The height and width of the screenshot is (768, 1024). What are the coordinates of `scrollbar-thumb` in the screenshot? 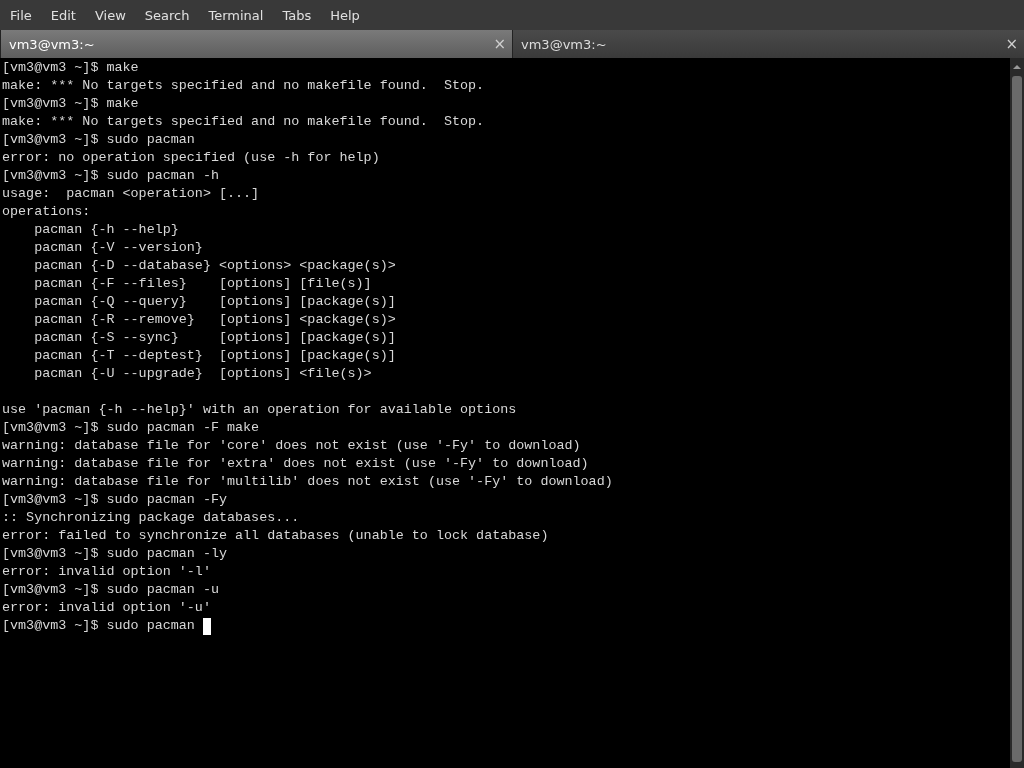 It's located at (1017, 419).